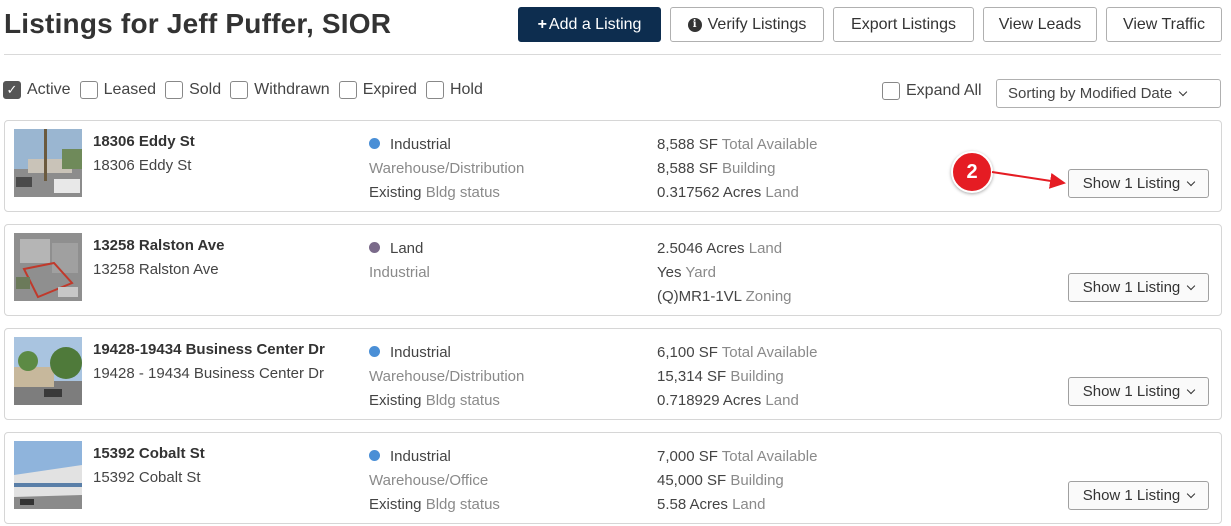 The height and width of the screenshot is (526, 1231). What do you see at coordinates (208, 373) in the screenshot?
I see `listing-address: 19428 - 19434 Business Center Dr` at bounding box center [208, 373].